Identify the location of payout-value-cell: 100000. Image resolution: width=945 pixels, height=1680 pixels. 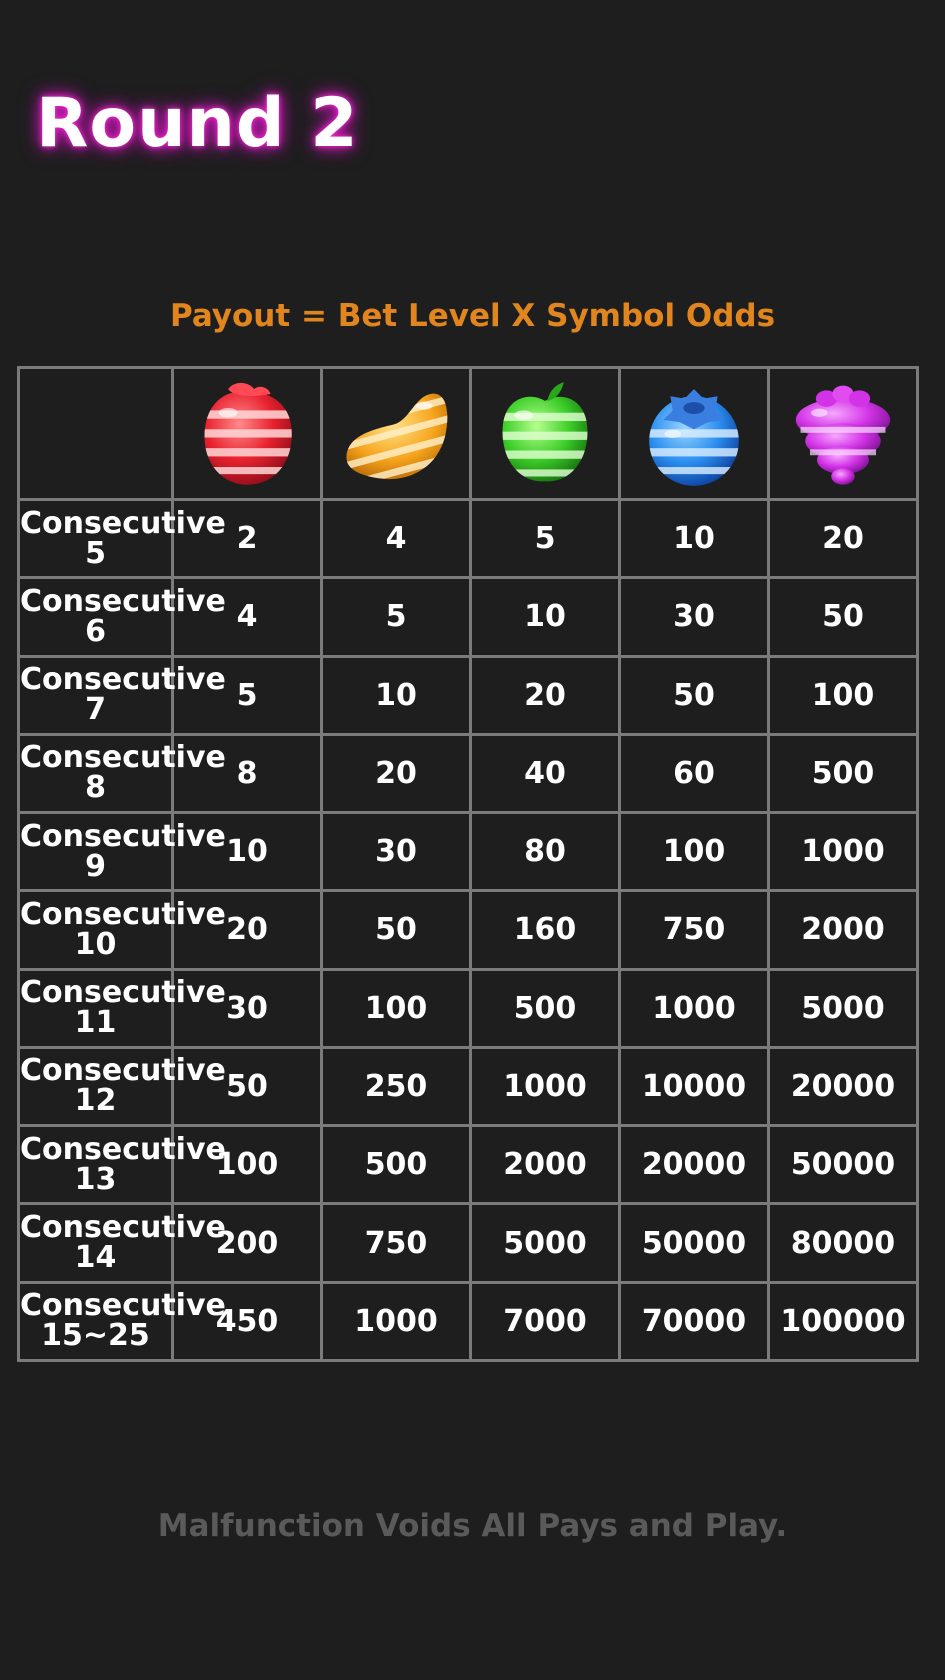
(843, 1321).